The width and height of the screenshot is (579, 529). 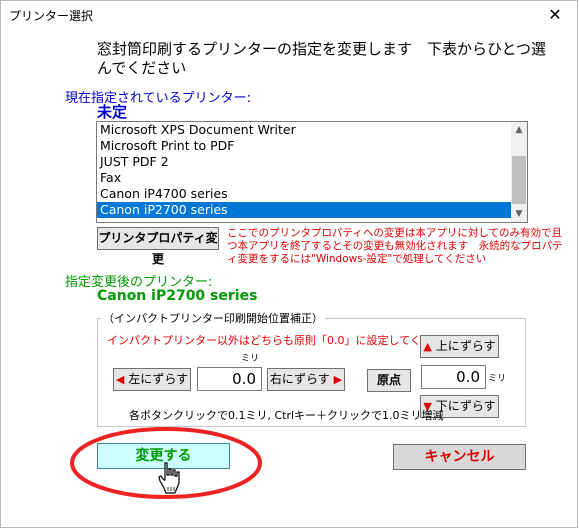 What do you see at coordinates (312, 130) in the screenshot?
I see `printer-list-item: Microsoft XPS Document Writer` at bounding box center [312, 130].